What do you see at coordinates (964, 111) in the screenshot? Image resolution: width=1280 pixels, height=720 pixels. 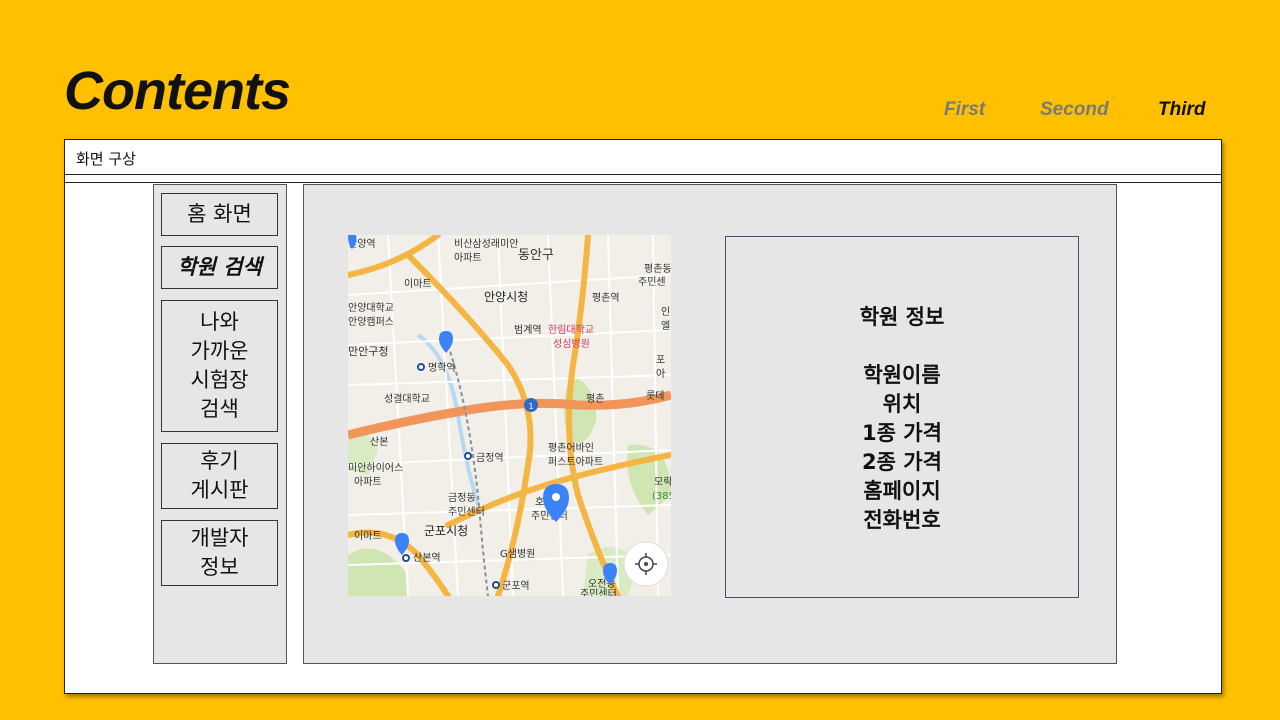 I see `nav-first: First` at bounding box center [964, 111].